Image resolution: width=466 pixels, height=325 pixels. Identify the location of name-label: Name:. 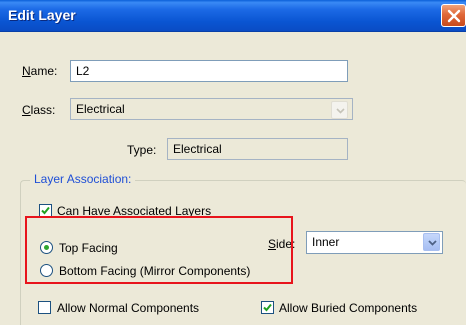
(39, 71).